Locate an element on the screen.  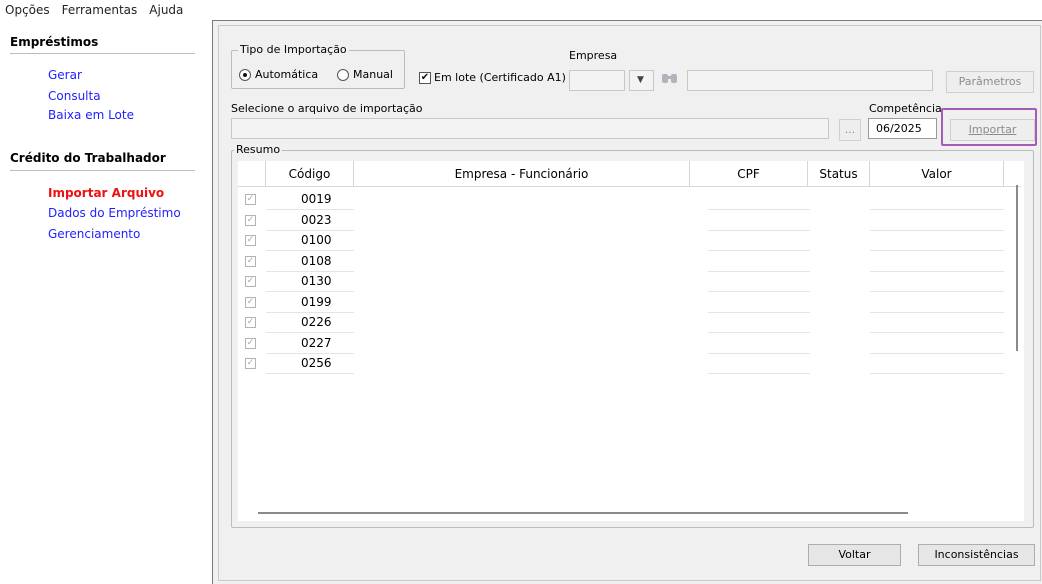
radio-unselected-icon is located at coordinates (343, 74).